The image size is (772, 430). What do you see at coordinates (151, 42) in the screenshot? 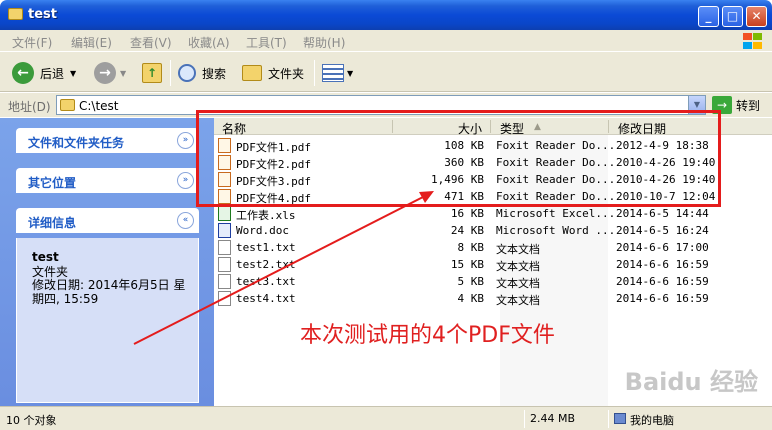
I see `menu-view: 查看(V)` at bounding box center [151, 42].